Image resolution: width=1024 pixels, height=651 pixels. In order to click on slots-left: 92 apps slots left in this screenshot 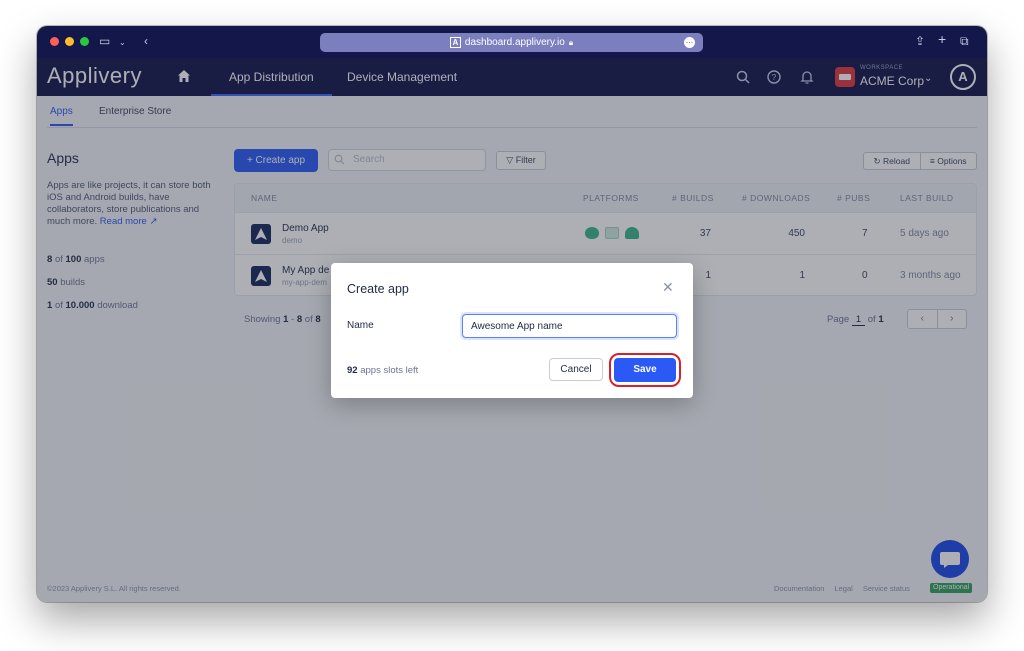, I will do `click(383, 370)`.